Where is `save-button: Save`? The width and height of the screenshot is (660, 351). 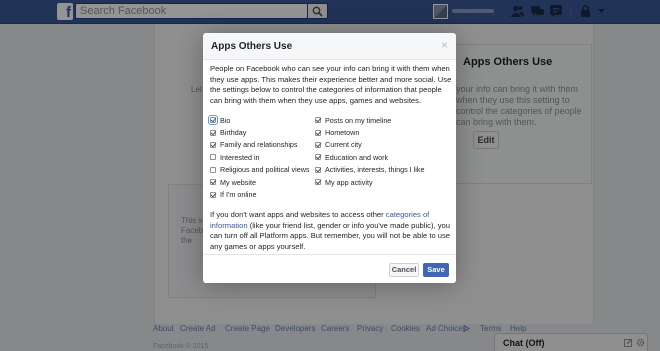
save-button: Save is located at coordinates (436, 270).